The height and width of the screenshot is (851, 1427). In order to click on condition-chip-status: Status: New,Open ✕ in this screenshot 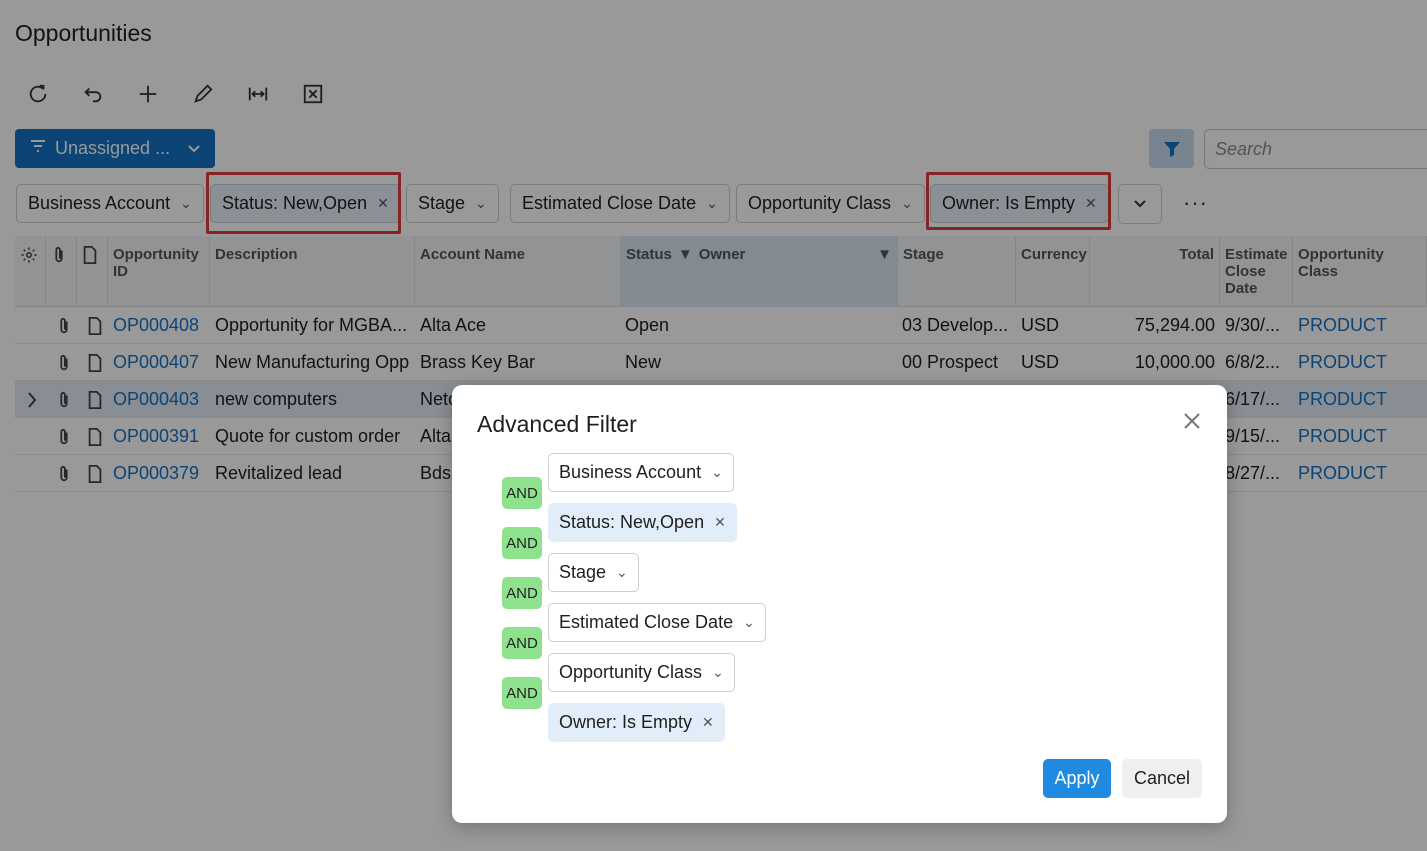, I will do `click(642, 522)`.